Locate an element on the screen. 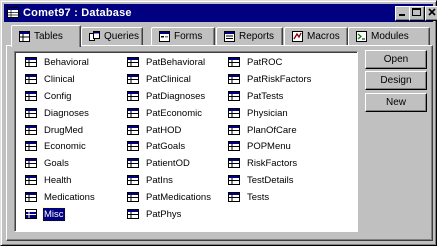 The height and width of the screenshot is (246, 437). minimize-icon is located at coordinates (402, 15).